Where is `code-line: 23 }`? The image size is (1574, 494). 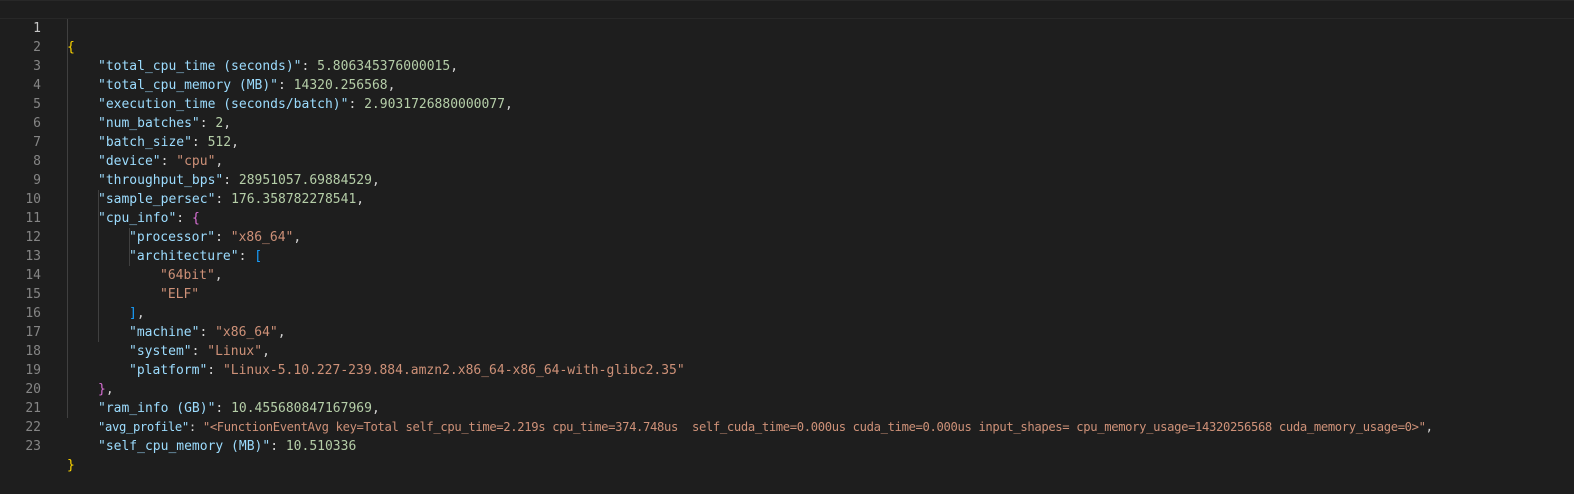 code-line: 23 } is located at coordinates (787, 445).